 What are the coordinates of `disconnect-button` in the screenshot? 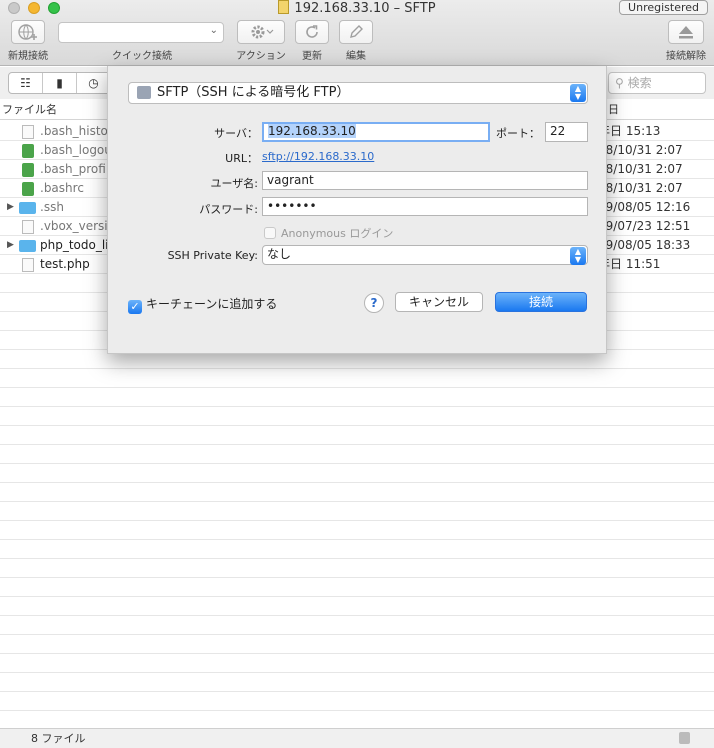 It's located at (686, 32).